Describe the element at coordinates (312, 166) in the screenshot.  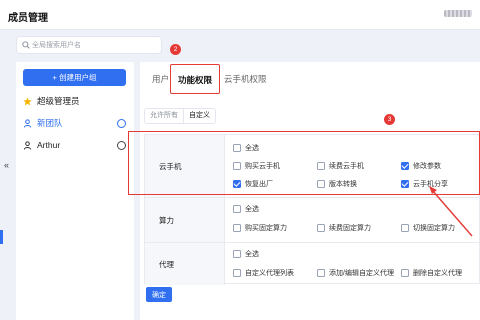
I see `permission-row-cloud-phone: 云手机 全选 购买云手机 续费云手机 修改参数 恢复出厂 版本转换 云手机分享` at that location.